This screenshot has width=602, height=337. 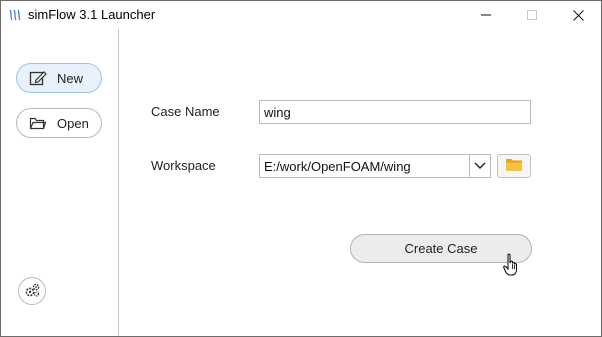 What do you see at coordinates (479, 166) in the screenshot?
I see `chevron-down-icon` at bounding box center [479, 166].